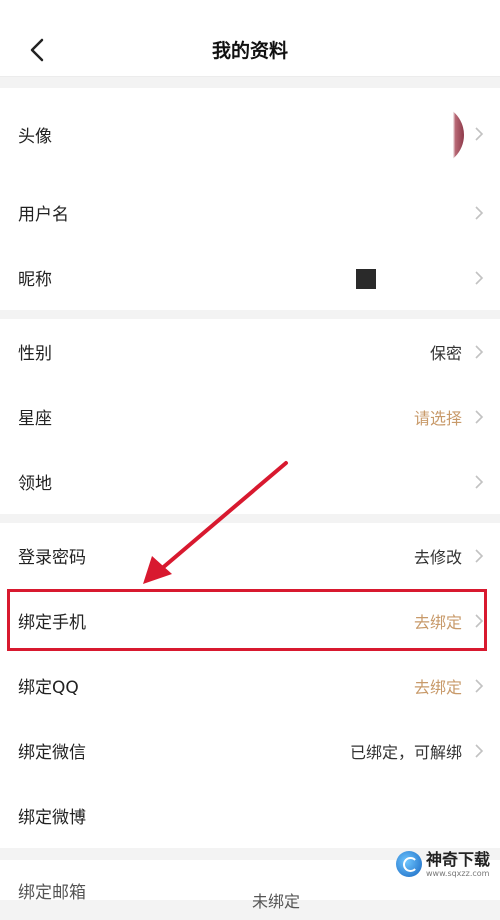  Describe the element at coordinates (250, 38) in the screenshot. I see `top-bar: 我的资料` at that location.